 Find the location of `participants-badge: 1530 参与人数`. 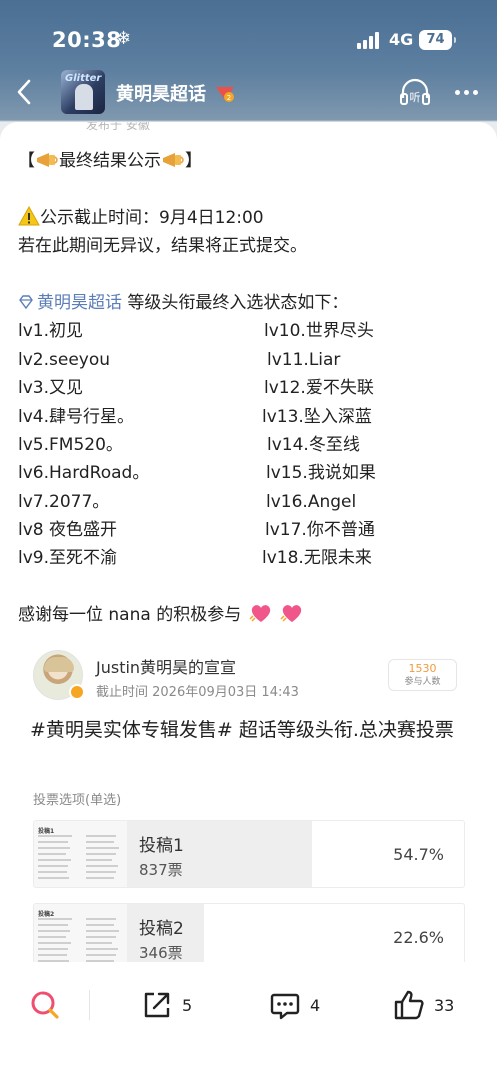

participants-badge: 1530 参与人数 is located at coordinates (422, 675).